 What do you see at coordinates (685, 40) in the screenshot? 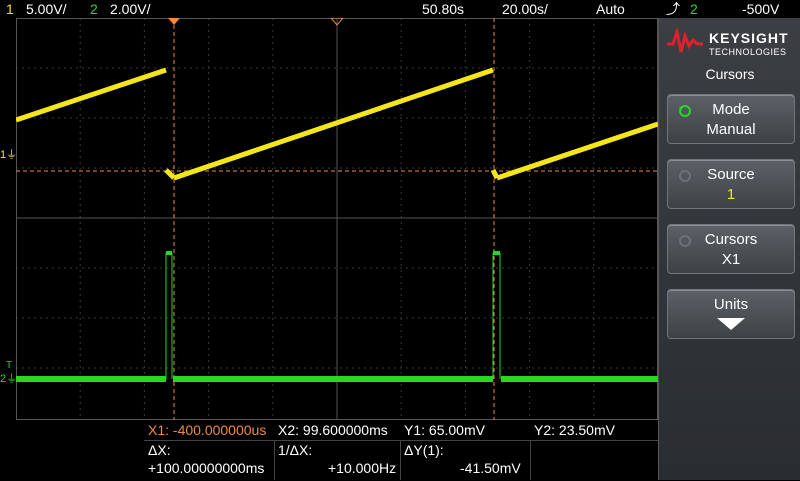
I see `keysight-wave-icon` at bounding box center [685, 40].